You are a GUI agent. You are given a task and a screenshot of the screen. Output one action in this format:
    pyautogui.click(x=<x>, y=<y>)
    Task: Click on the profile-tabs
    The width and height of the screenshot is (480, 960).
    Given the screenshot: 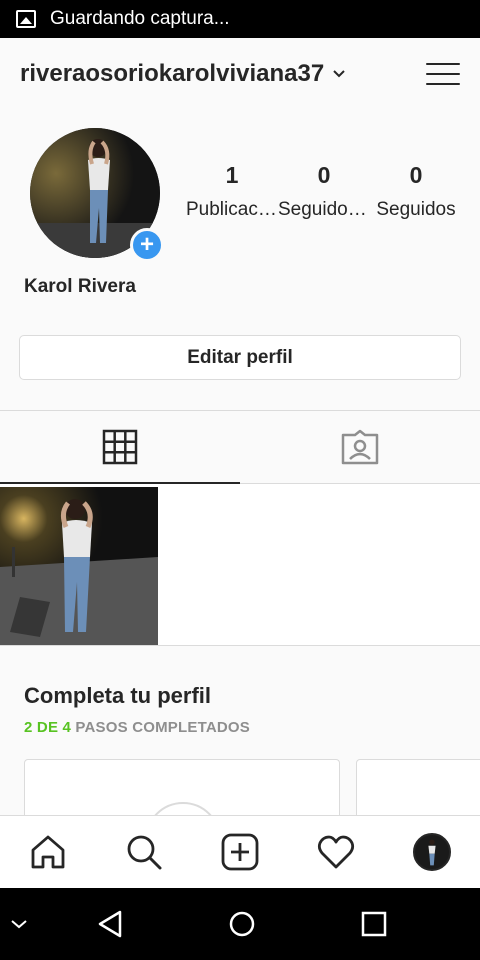 What is the action you would take?
    pyautogui.click(x=240, y=447)
    